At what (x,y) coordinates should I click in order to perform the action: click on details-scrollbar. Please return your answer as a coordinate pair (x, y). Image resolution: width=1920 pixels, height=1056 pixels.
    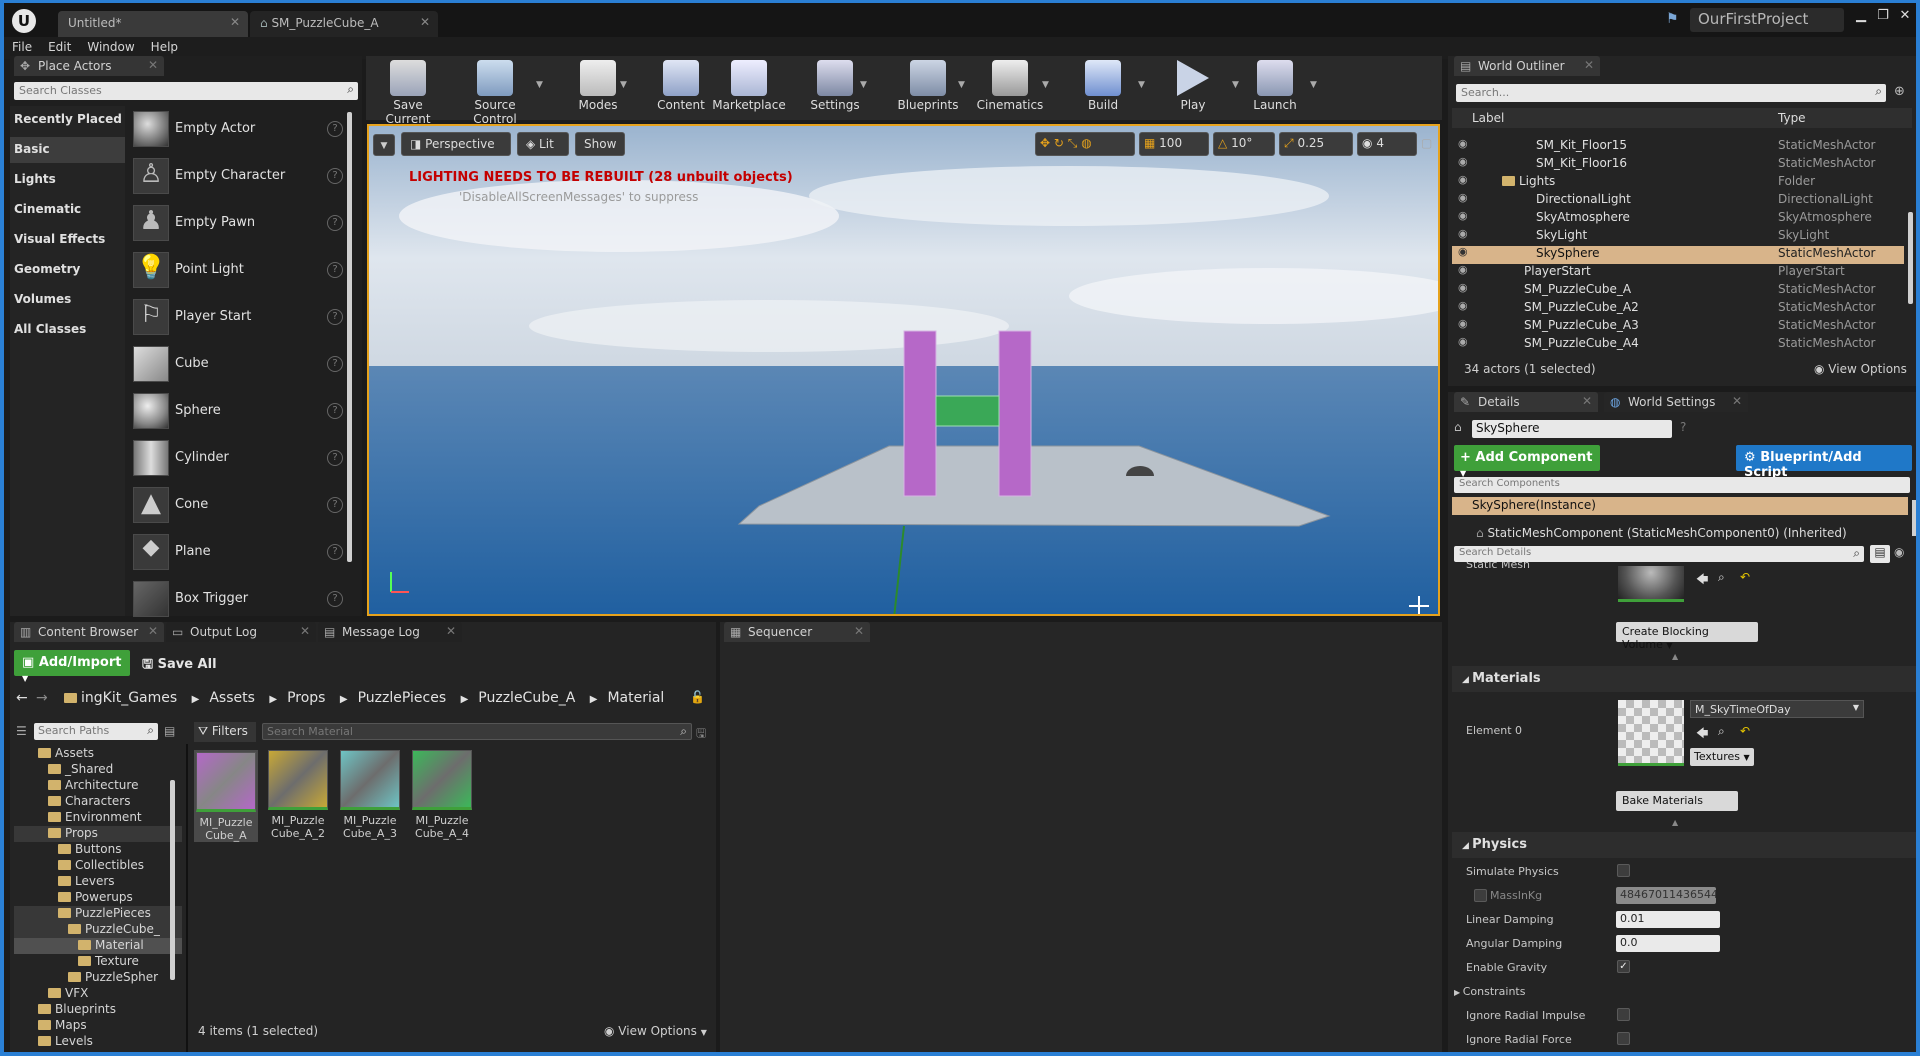
    Looking at the image, I should click on (1914, 518).